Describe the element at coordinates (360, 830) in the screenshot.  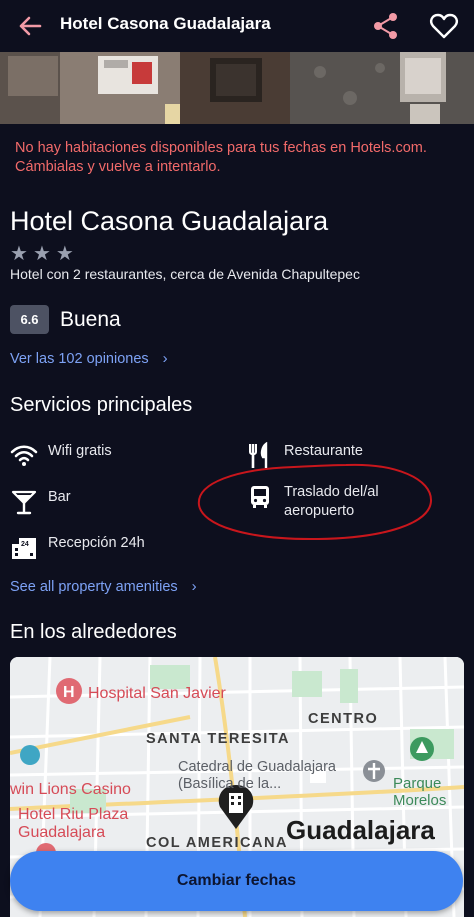
I see `map-label-city: Guadalajara` at that location.